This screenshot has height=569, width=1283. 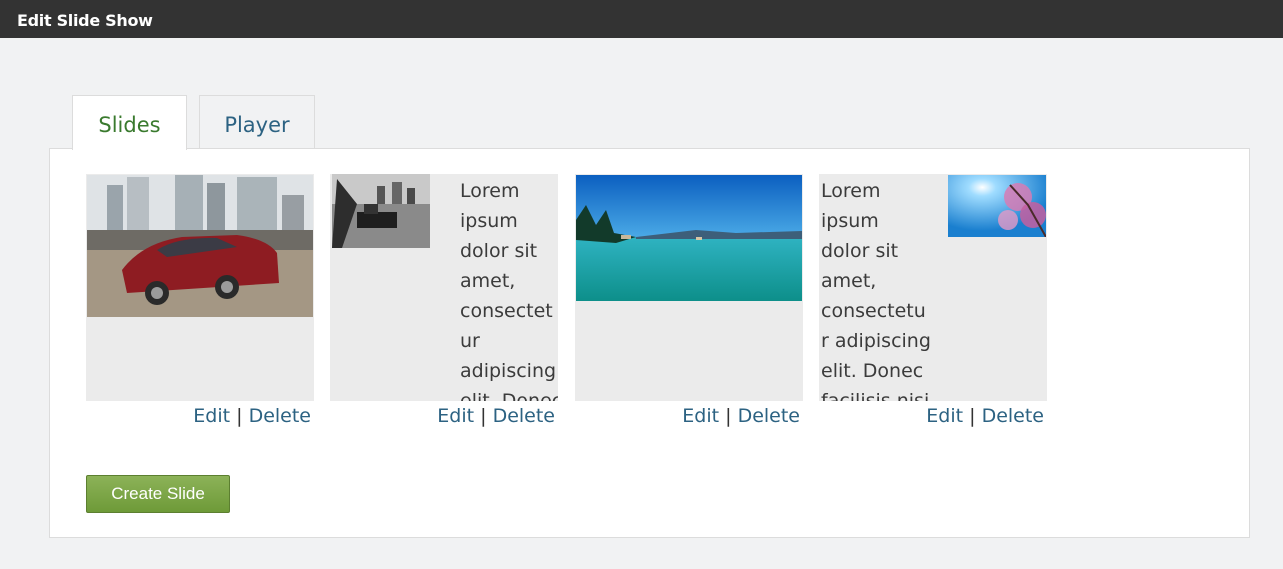 What do you see at coordinates (641, 19) in the screenshot?
I see `window-title-bar: Edit Slide Show` at bounding box center [641, 19].